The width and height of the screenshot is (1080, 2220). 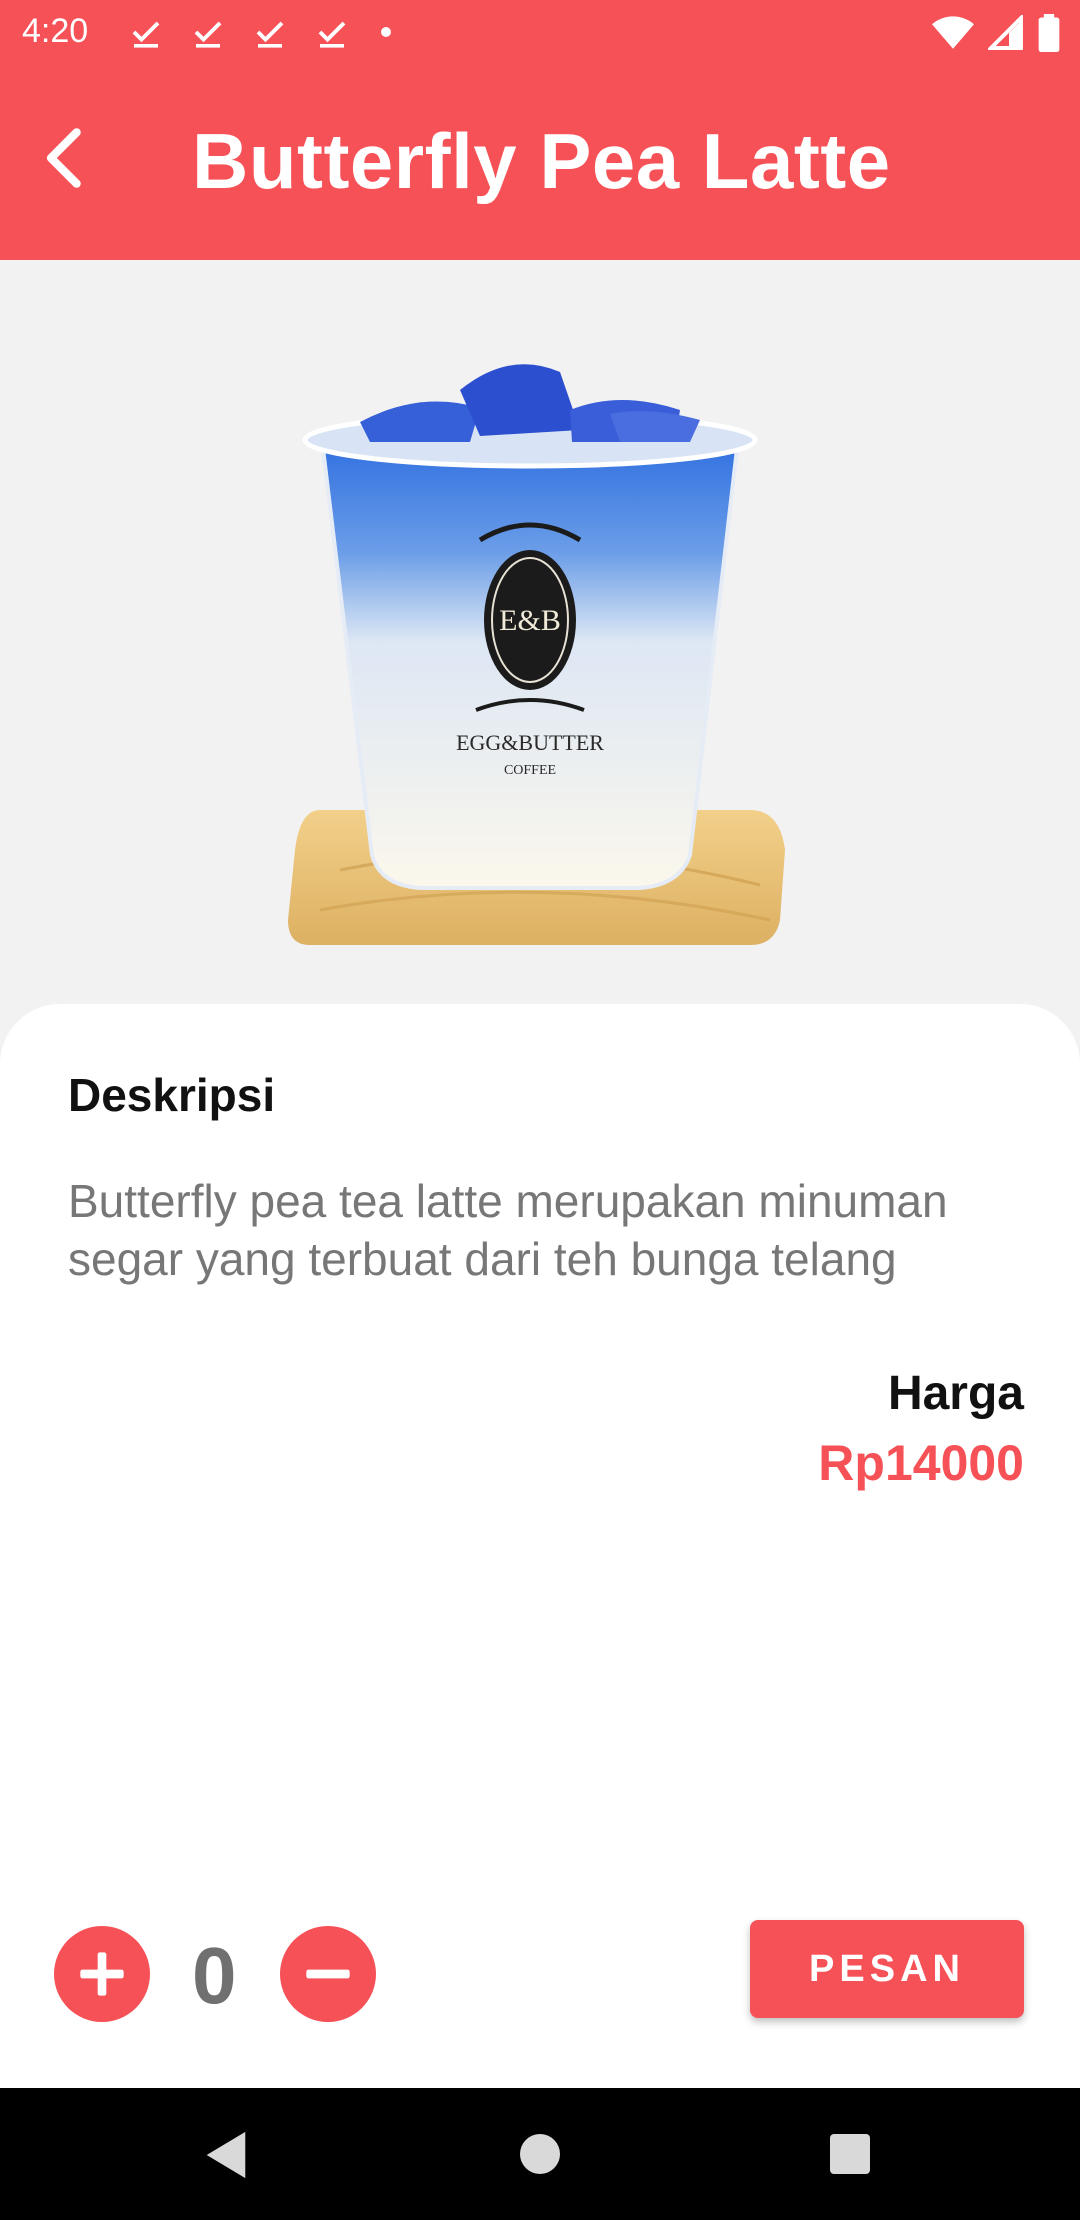 I want to click on minus-icon, so click(x=328, y=1974).